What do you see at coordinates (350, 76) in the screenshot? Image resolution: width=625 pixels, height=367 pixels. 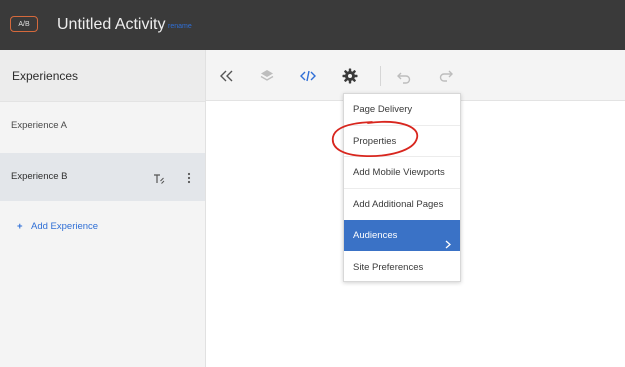 I see `gear-icon` at bounding box center [350, 76].